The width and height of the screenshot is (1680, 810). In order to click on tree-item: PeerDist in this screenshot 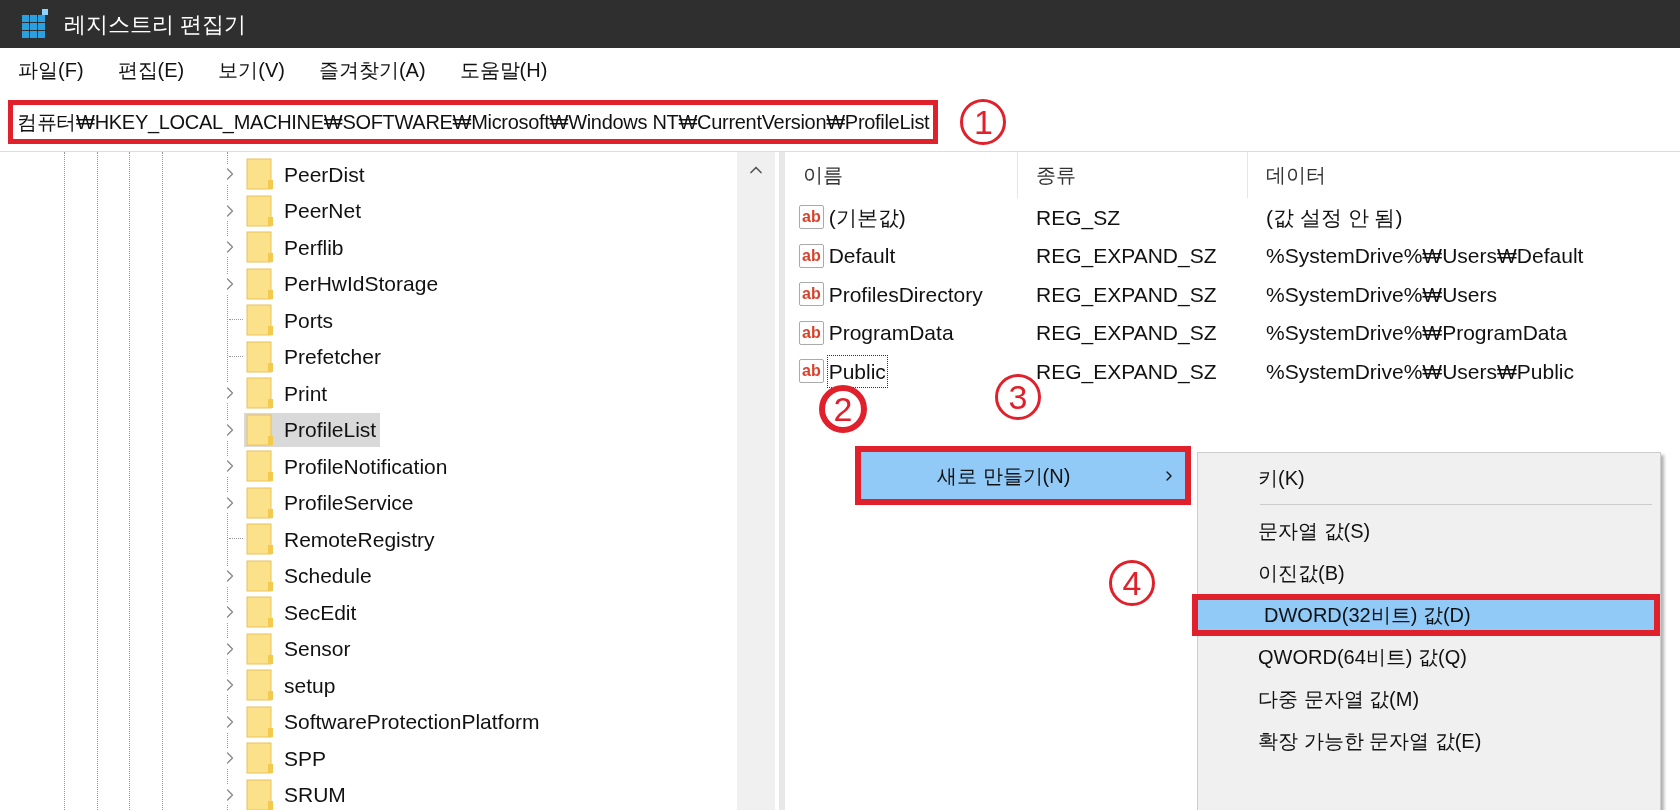, I will do `click(306, 174)`.